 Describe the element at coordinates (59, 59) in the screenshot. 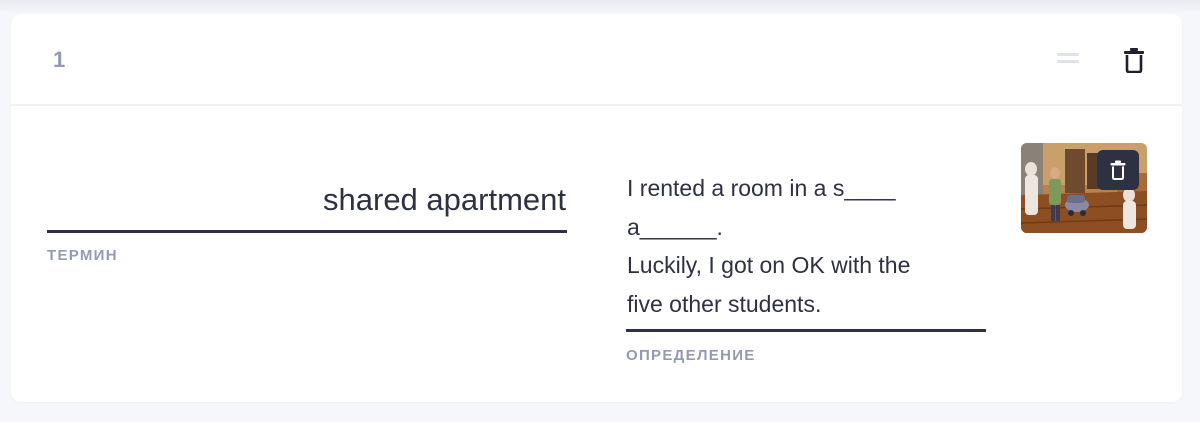

I see `card-number: 1` at that location.